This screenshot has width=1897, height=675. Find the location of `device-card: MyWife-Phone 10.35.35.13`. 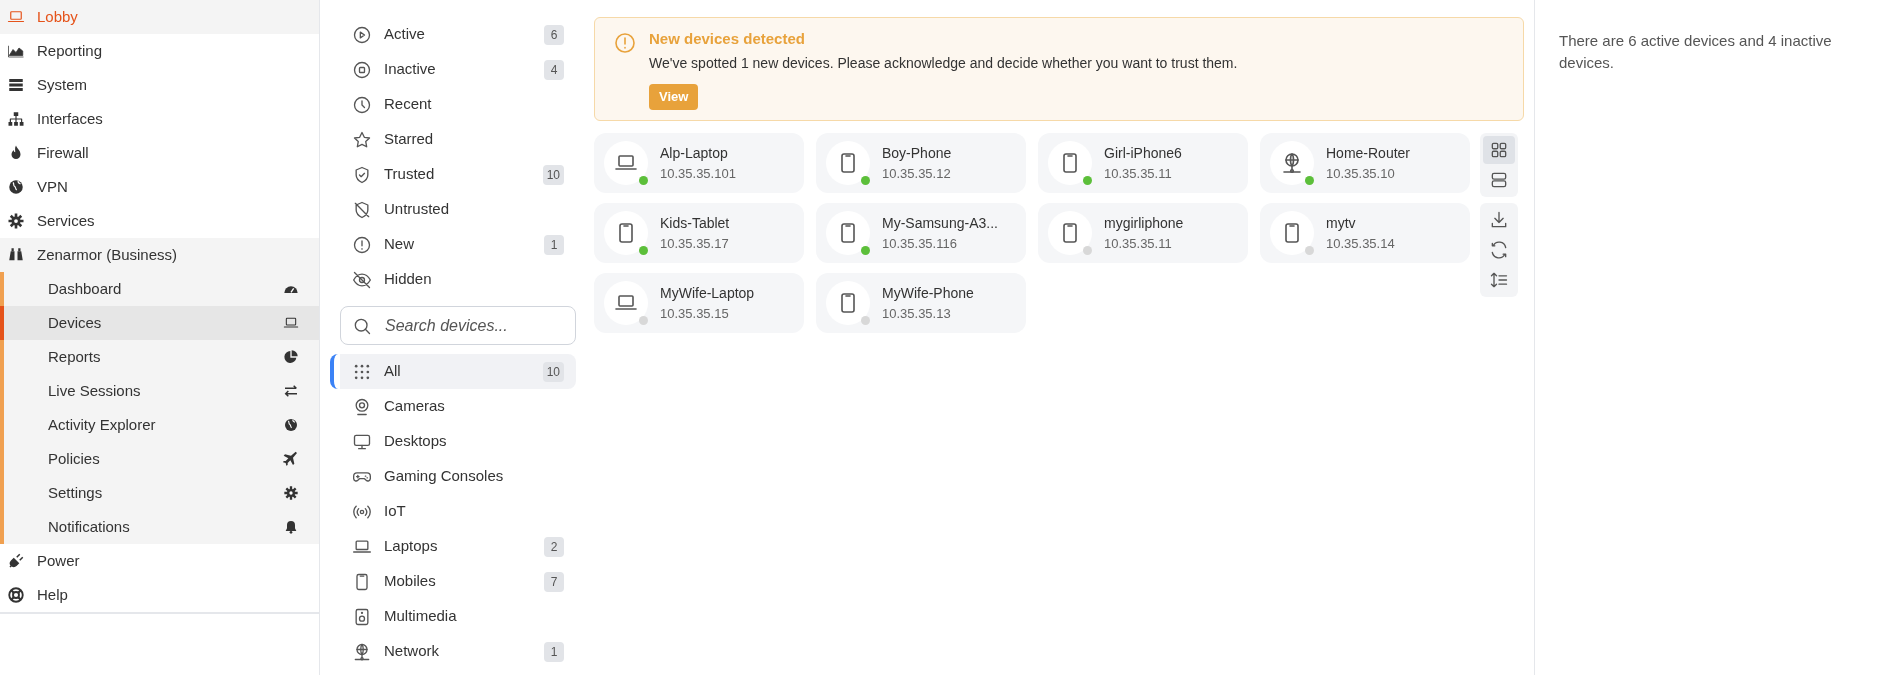

device-card: MyWife-Phone 10.35.35.13 is located at coordinates (921, 303).